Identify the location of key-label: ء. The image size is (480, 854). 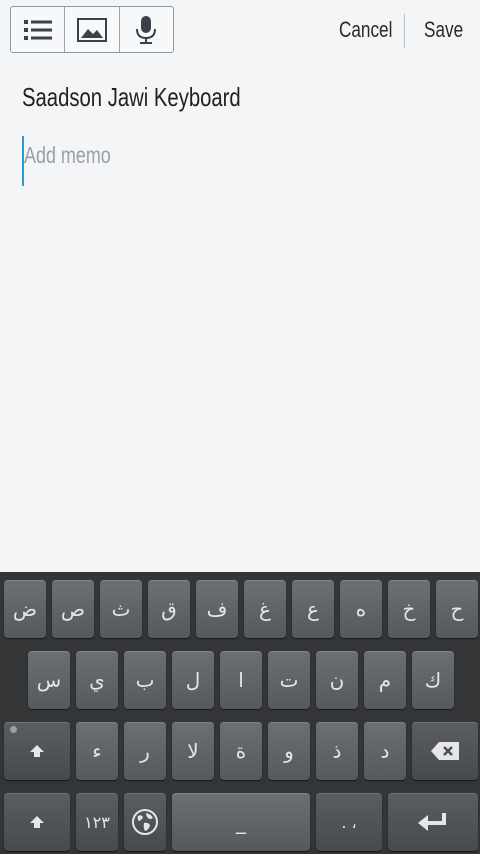
(97, 751).